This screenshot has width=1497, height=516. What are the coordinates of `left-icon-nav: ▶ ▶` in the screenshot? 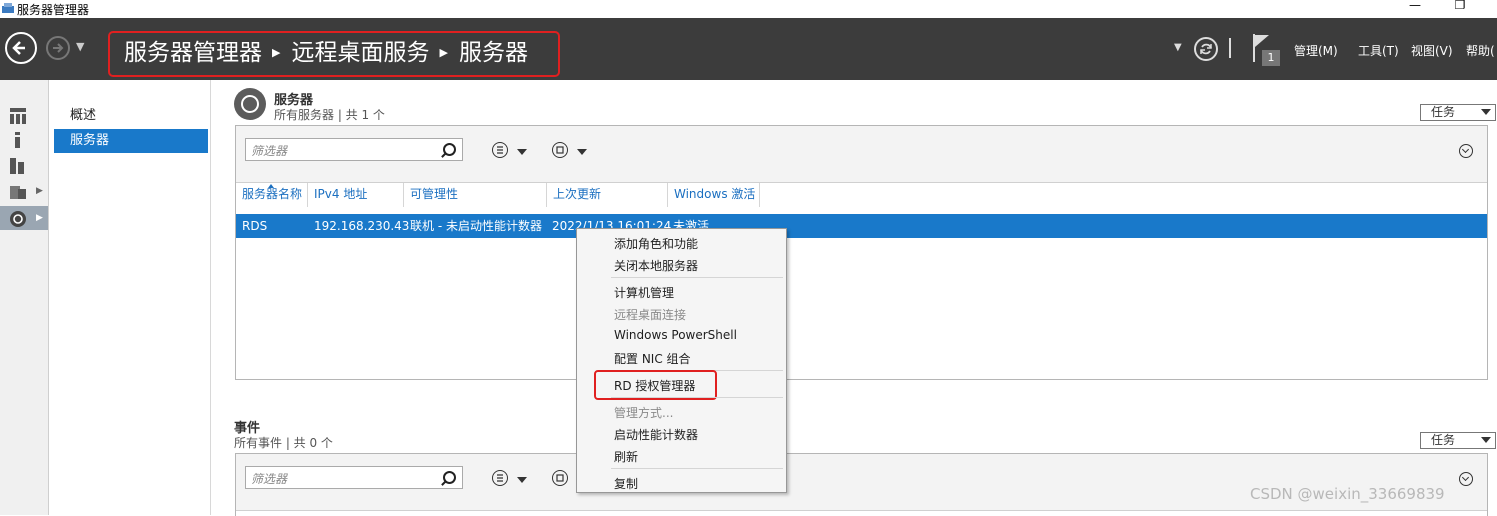 It's located at (24, 297).